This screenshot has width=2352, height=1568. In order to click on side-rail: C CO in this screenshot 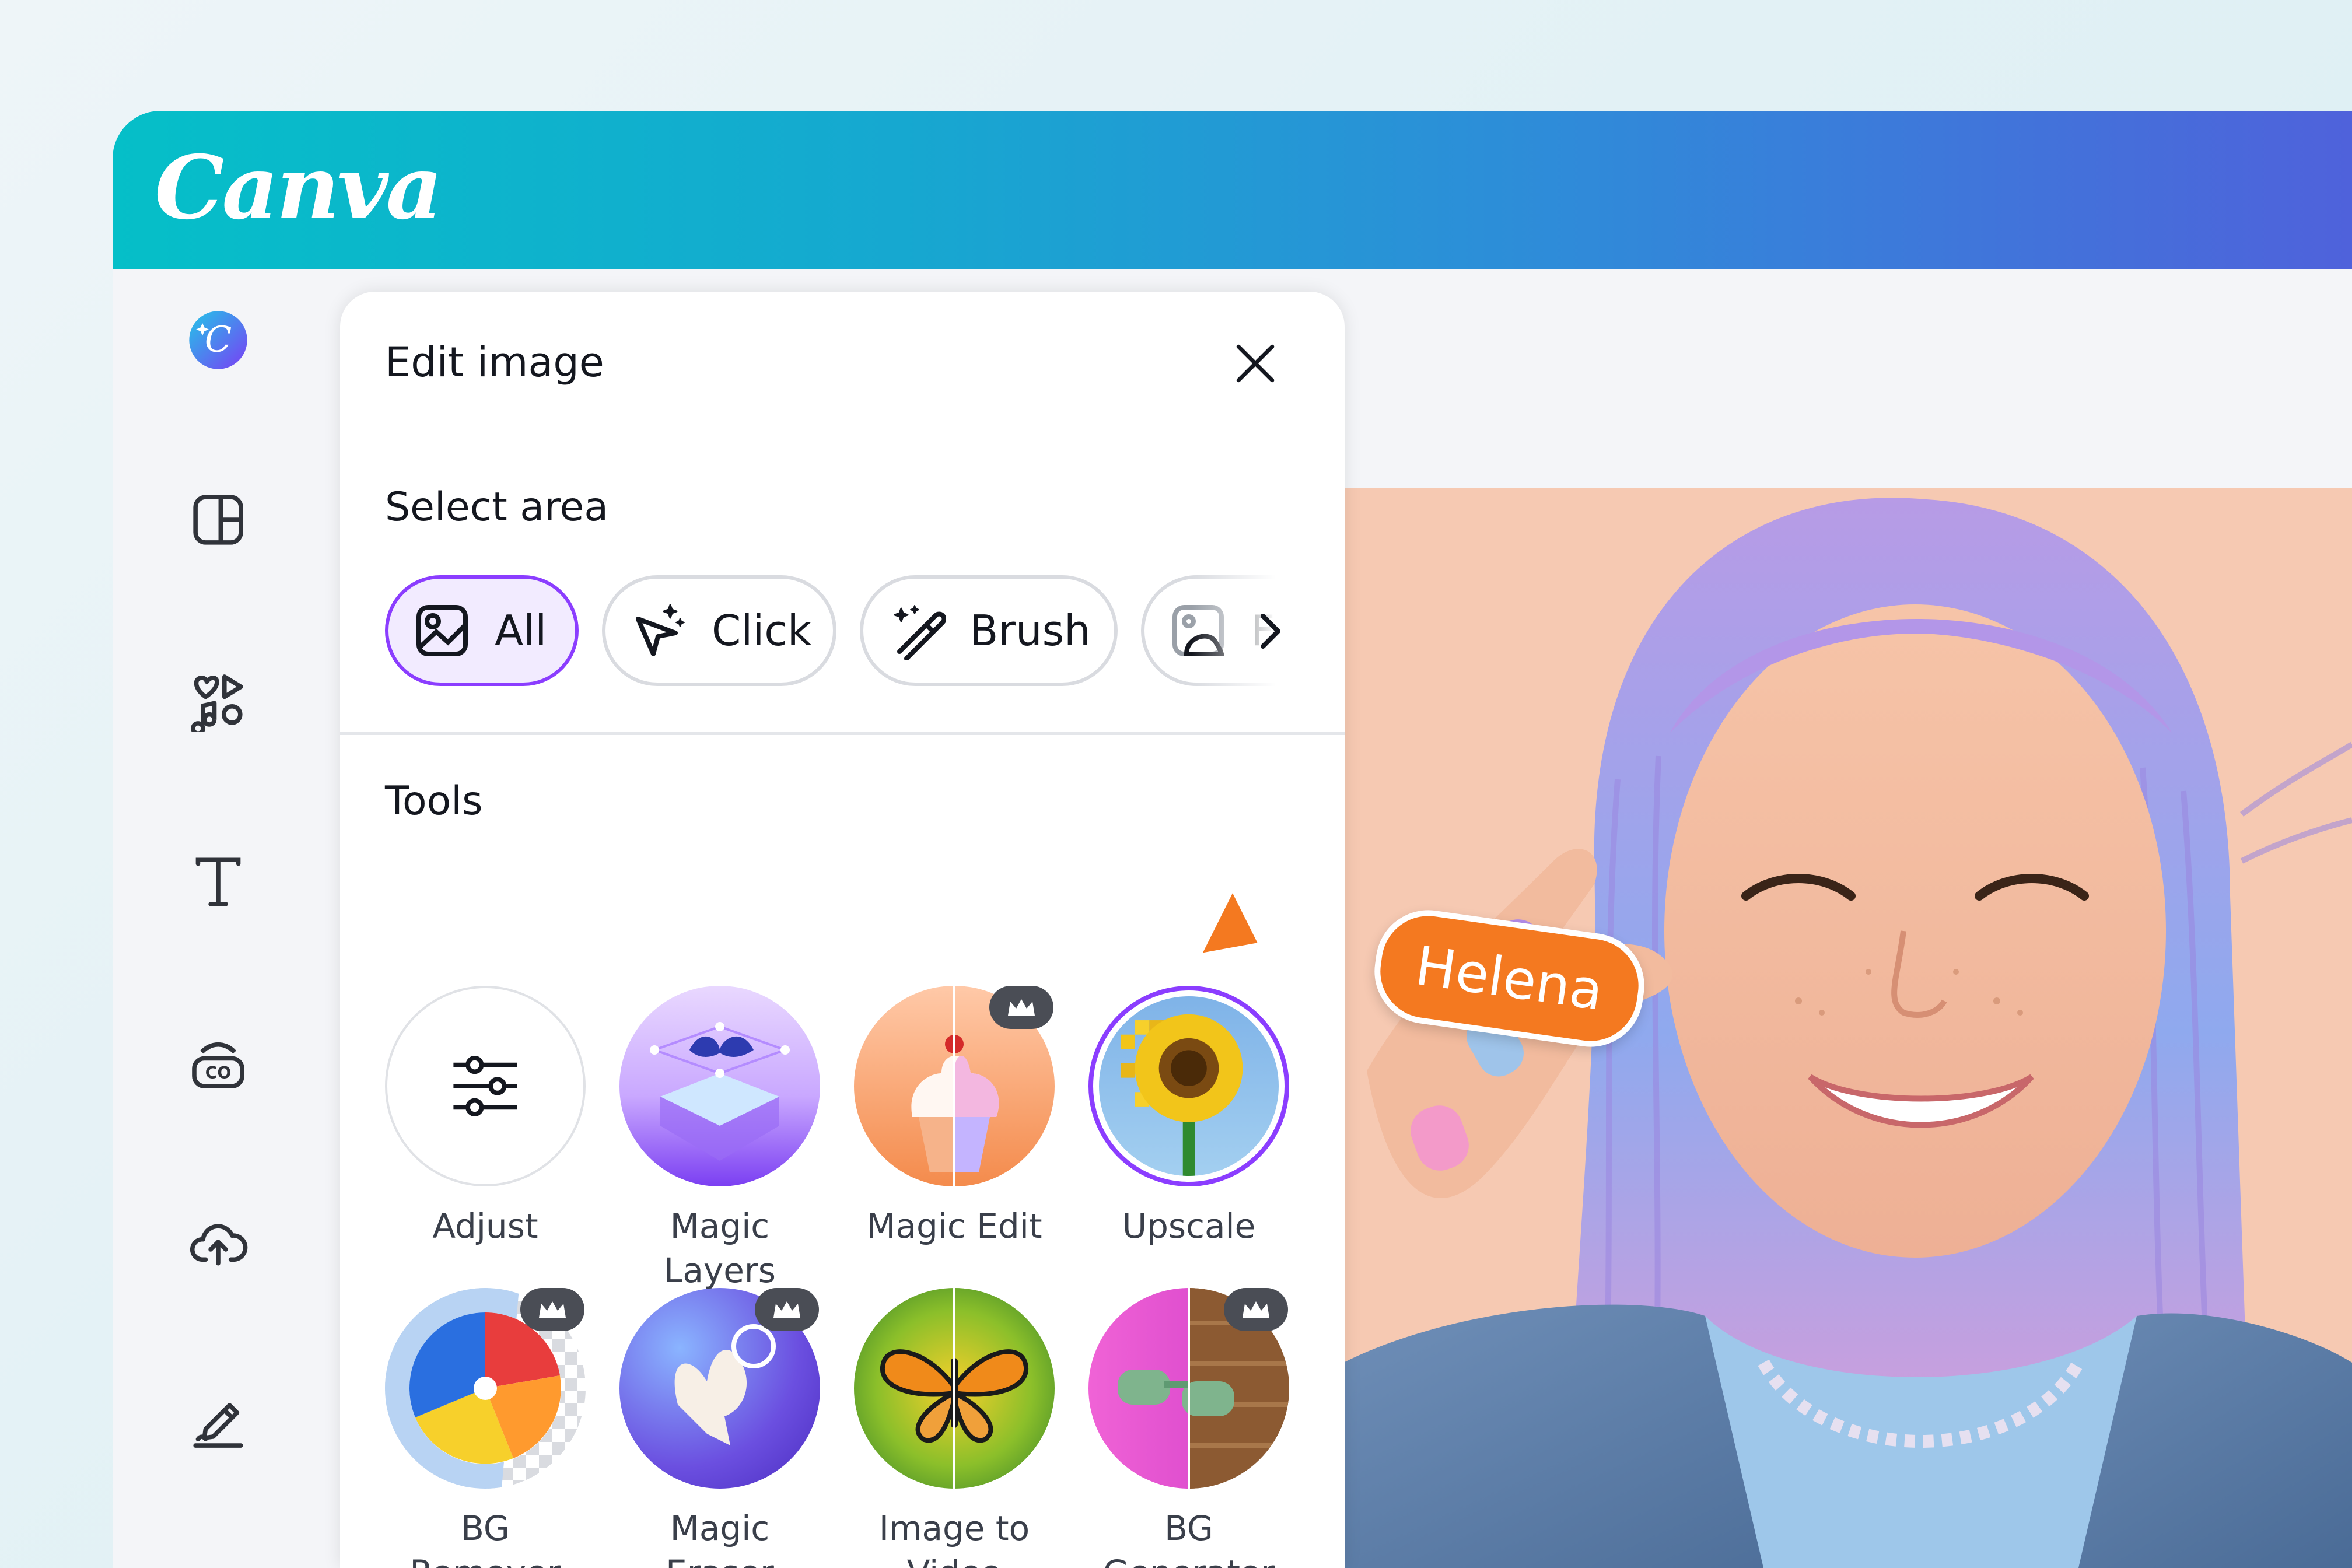, I will do `click(226, 919)`.